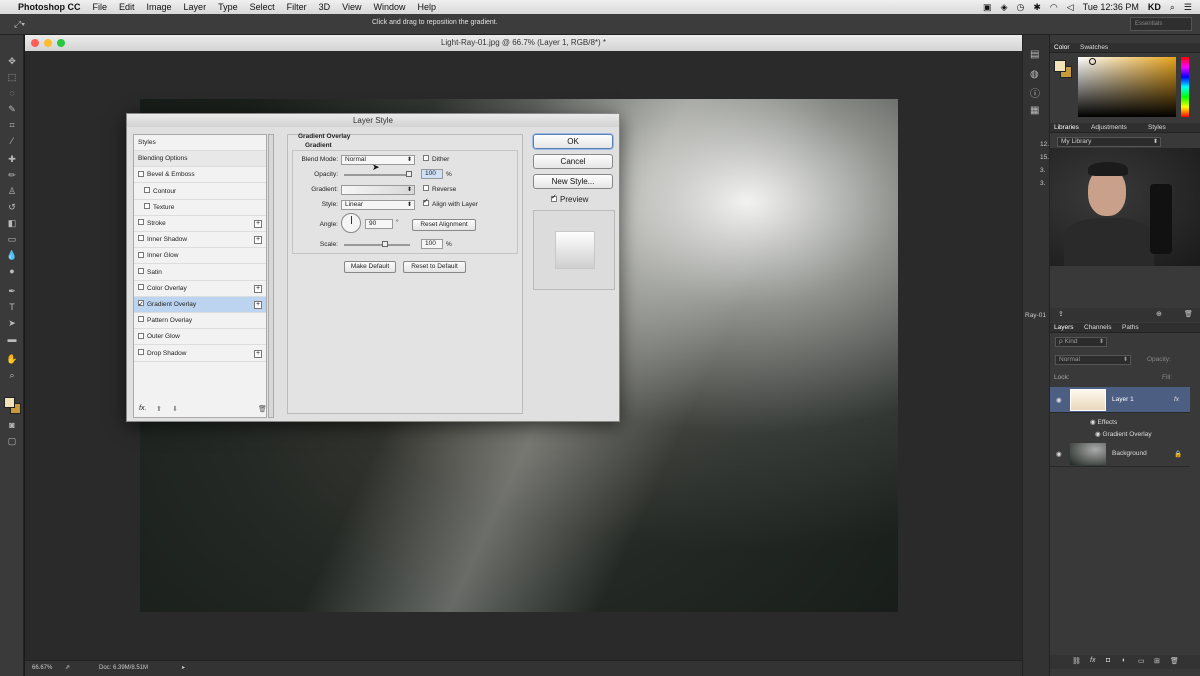 The height and width of the screenshot is (676, 1200). I want to click on link-layers-icon: ⛓, so click(1076, 661).